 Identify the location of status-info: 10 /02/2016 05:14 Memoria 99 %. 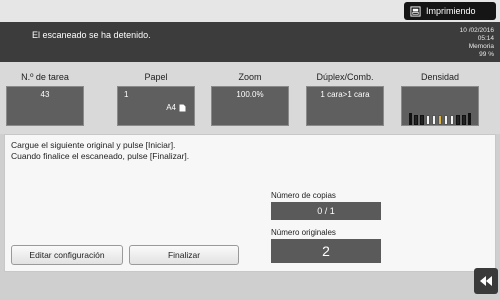
(449, 43).